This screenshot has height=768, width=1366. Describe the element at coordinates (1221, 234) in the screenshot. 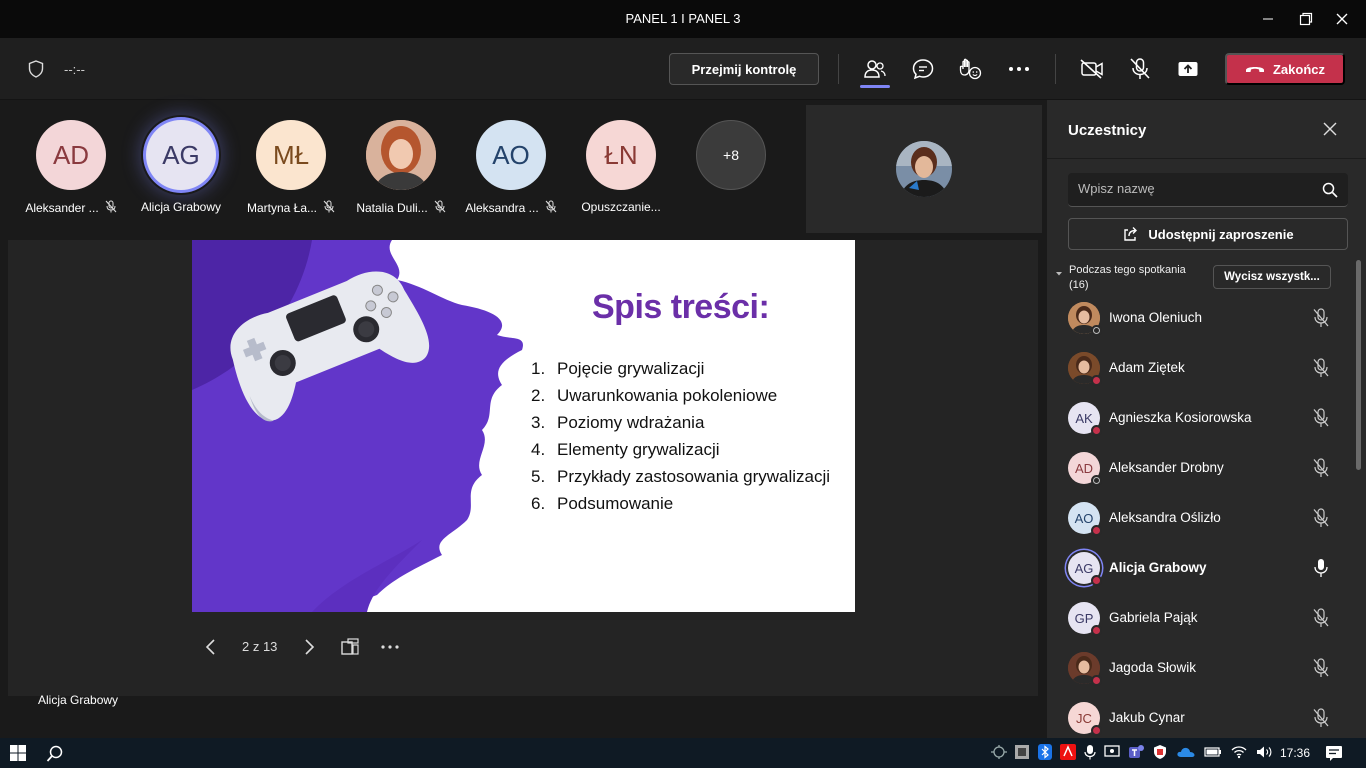

I see `share-invite-label: Udostępnij zaproszenie` at that location.